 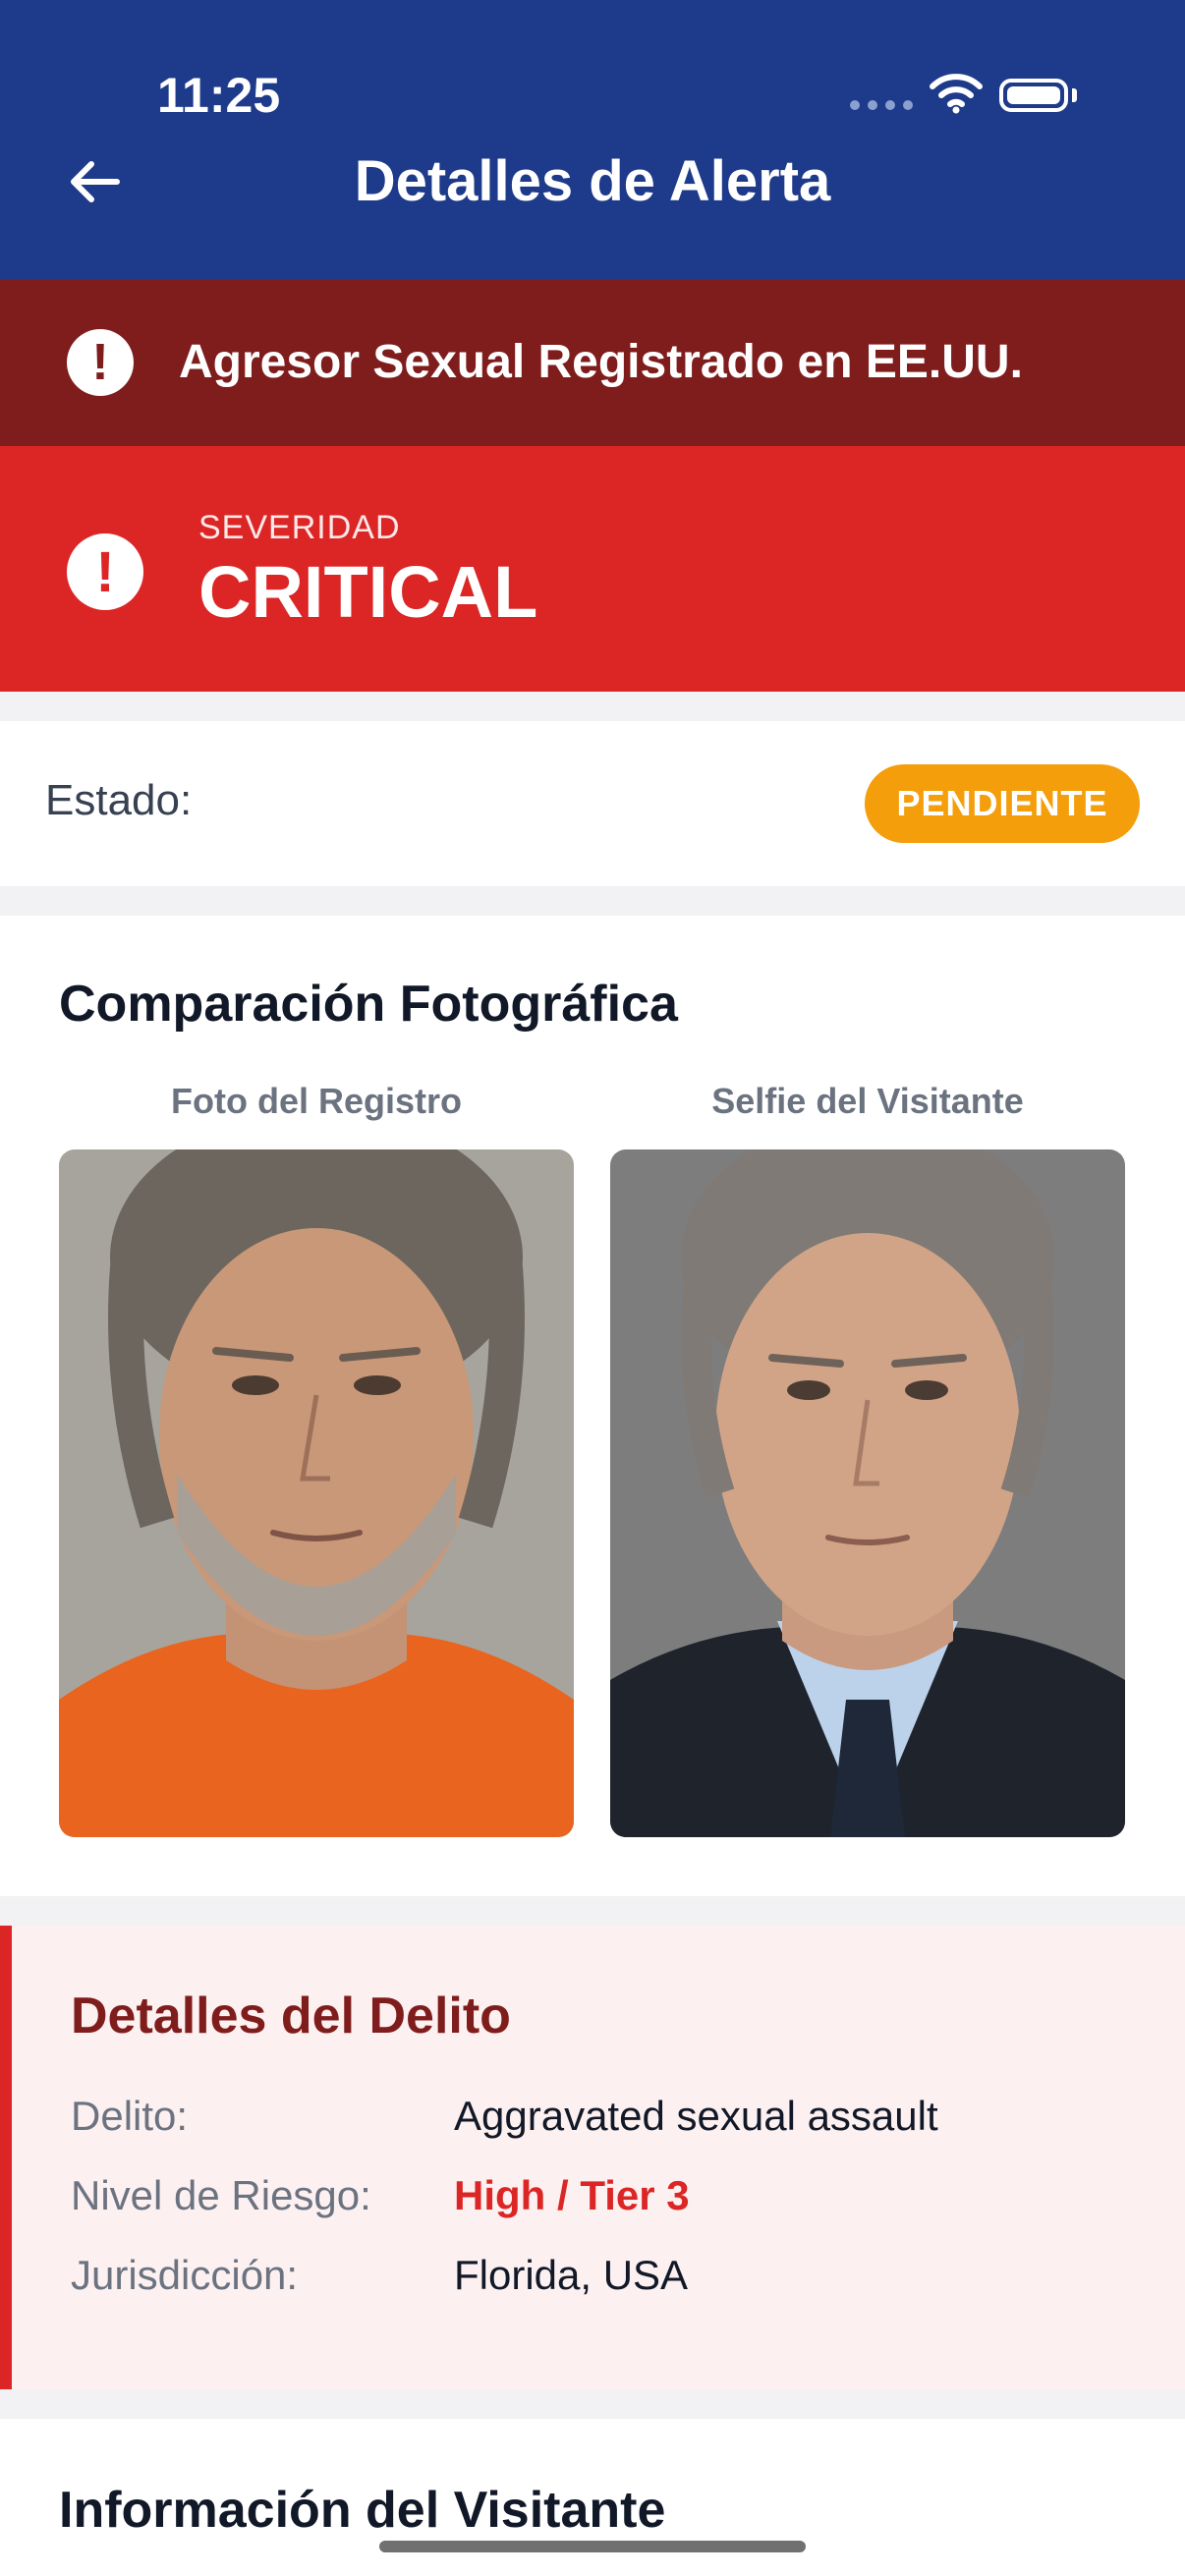 I want to click on photo-comparison-title: Comparación Fotográfica, so click(x=369, y=1004).